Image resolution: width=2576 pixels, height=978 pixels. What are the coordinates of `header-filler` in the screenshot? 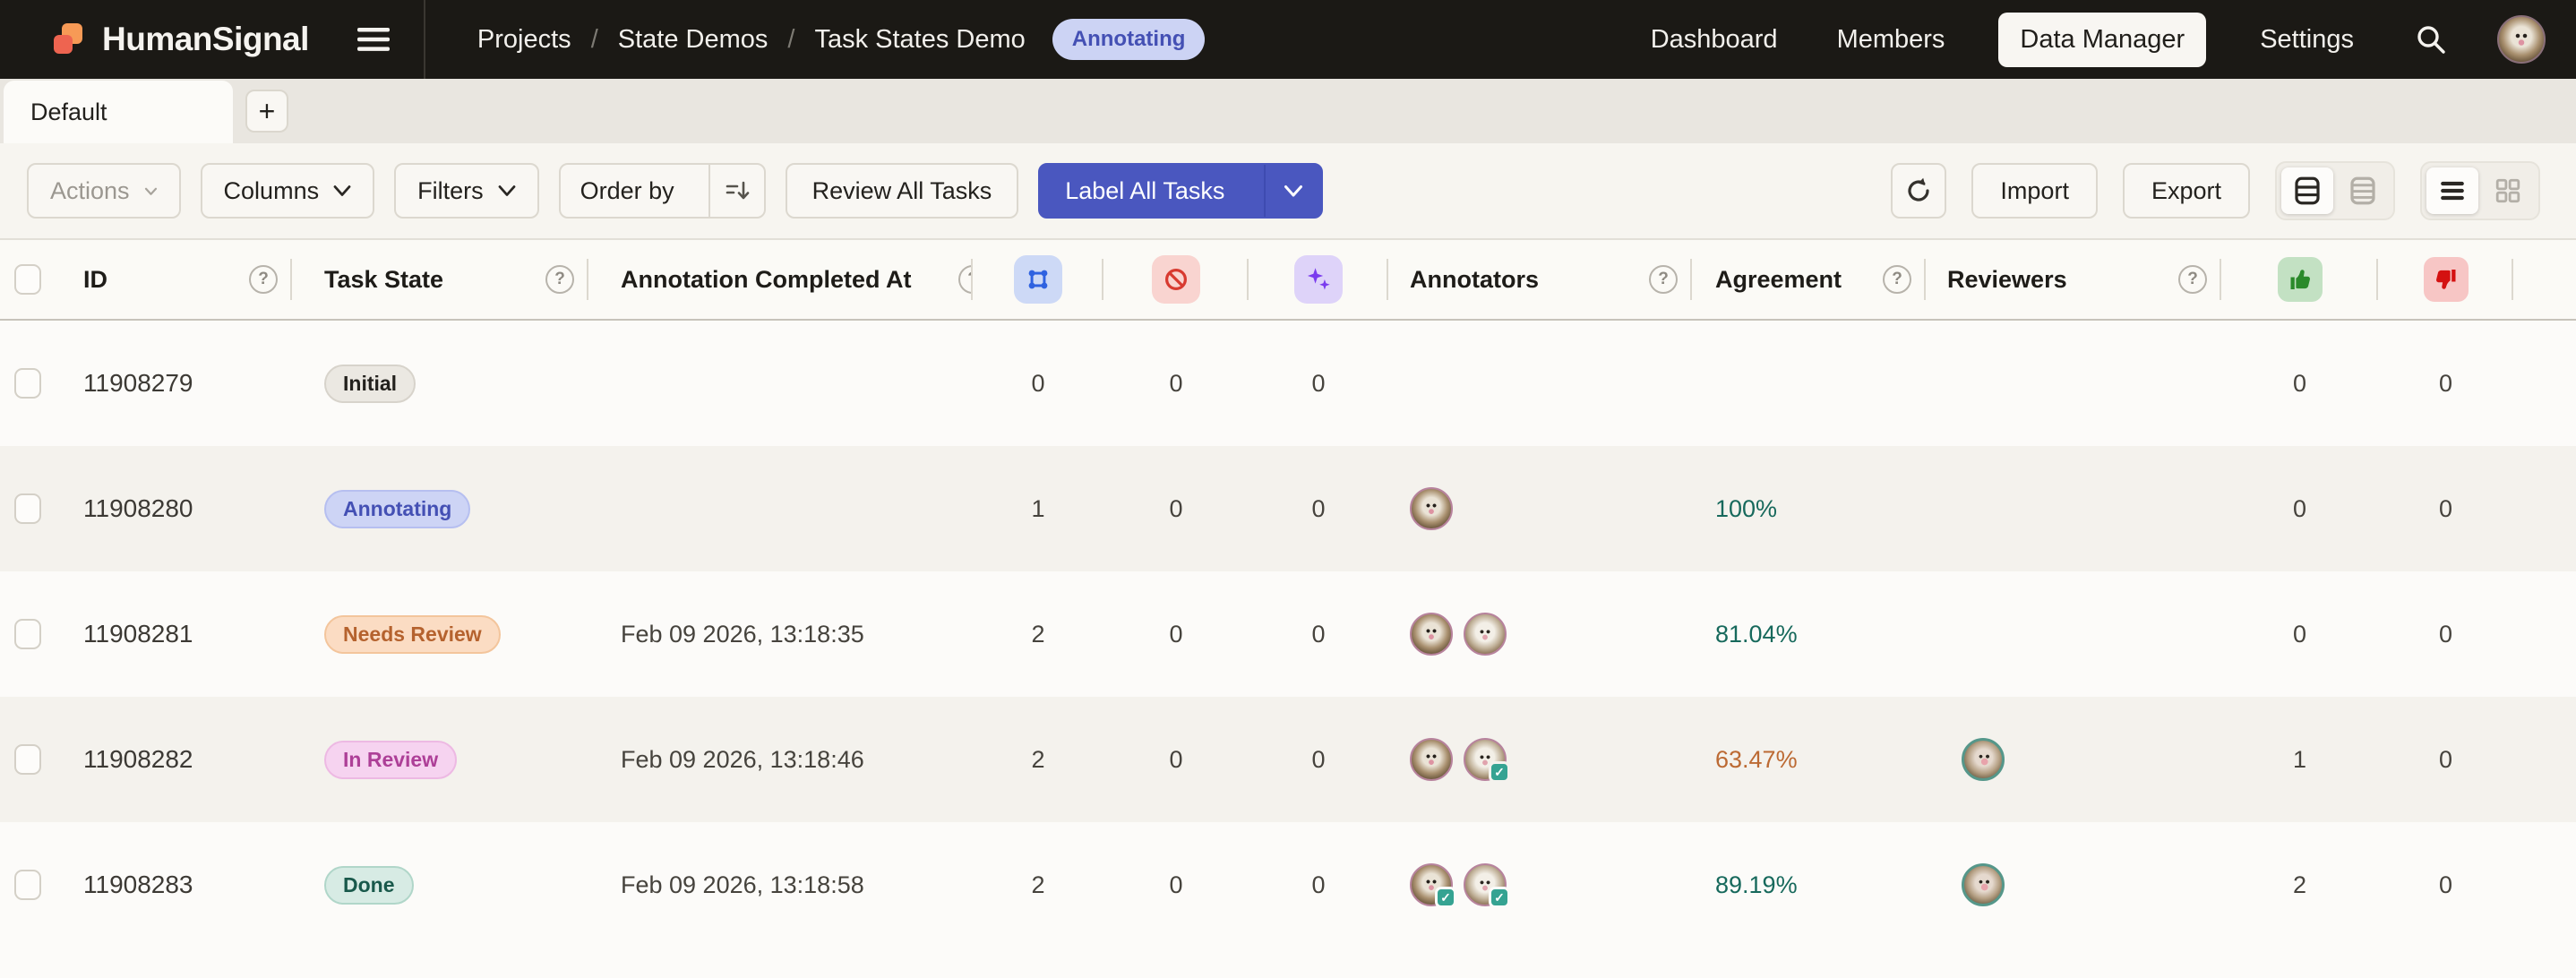 It's located at (2544, 279).